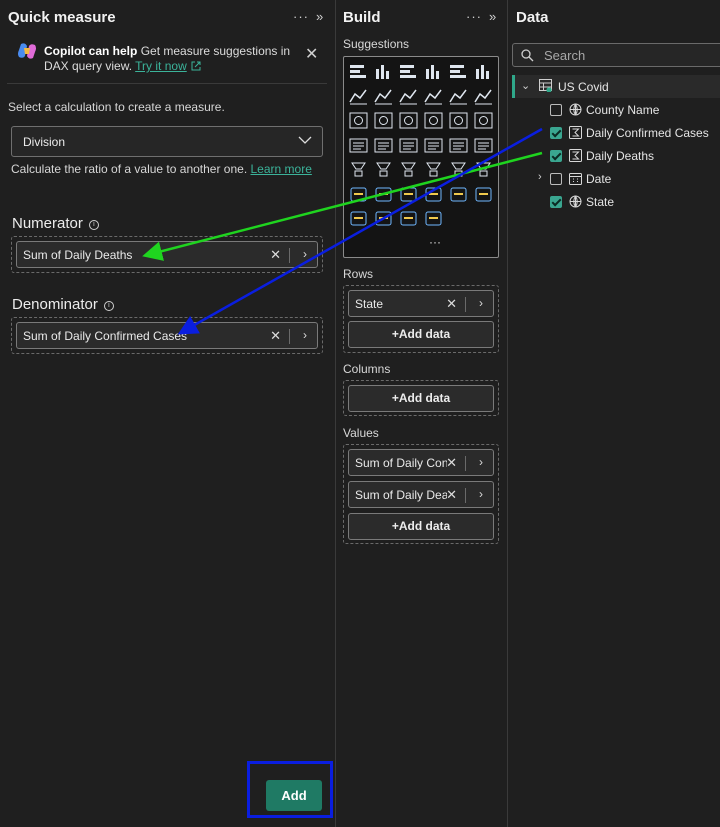  I want to click on globe-icon, so click(575, 109).